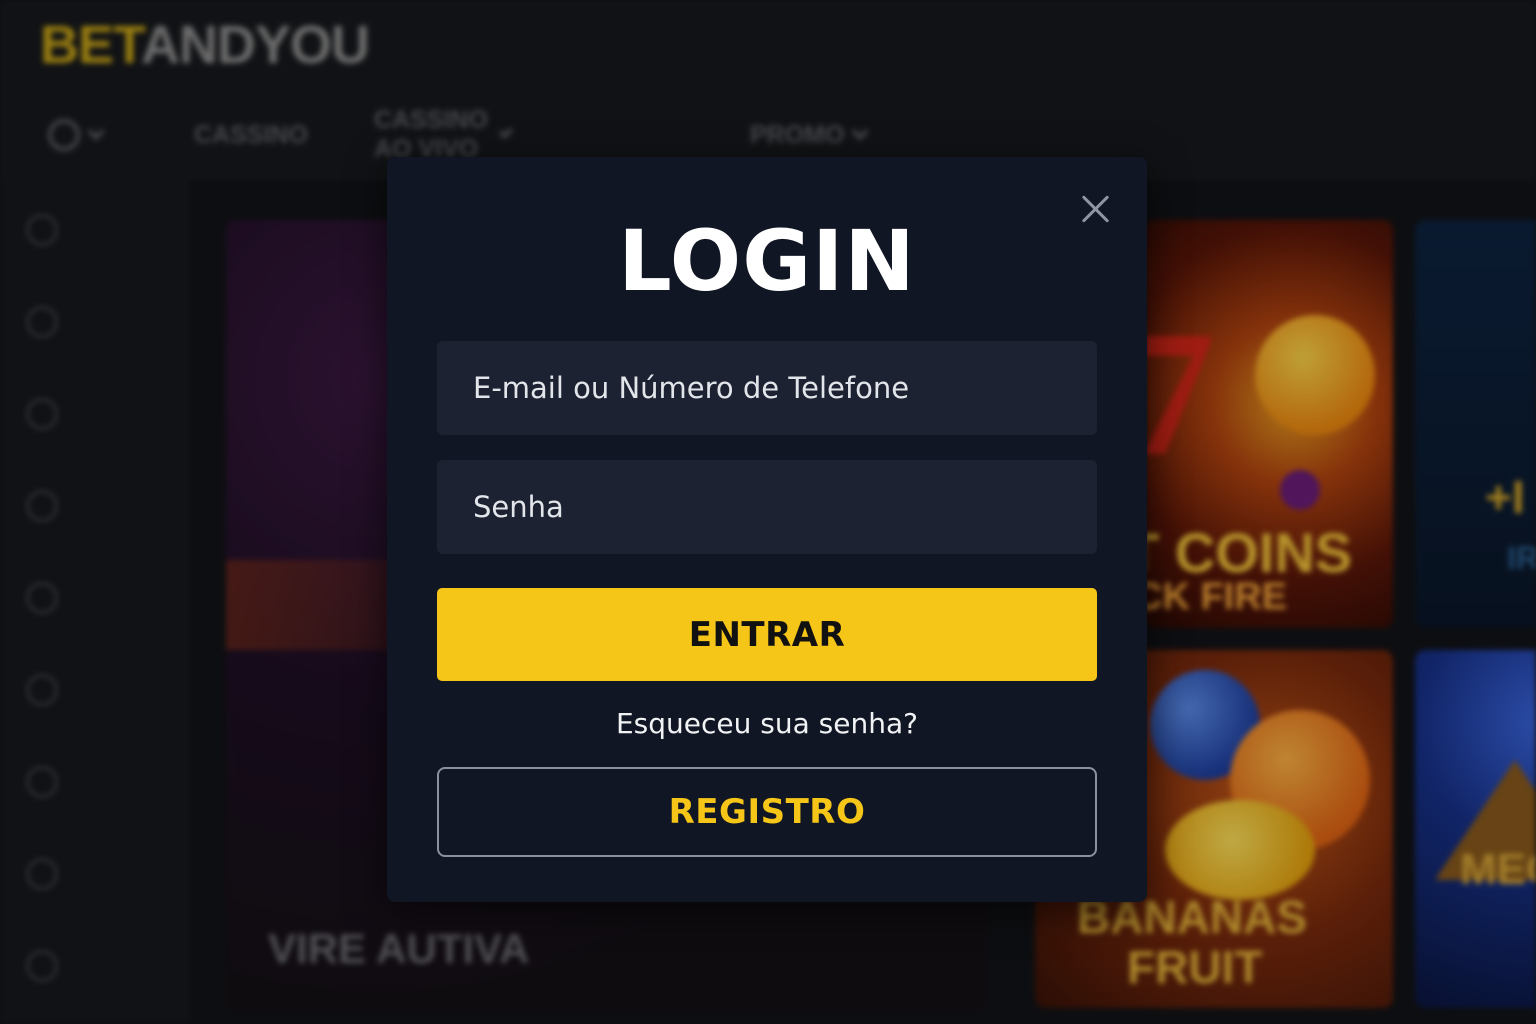 Image resolution: width=1536 pixels, height=1024 pixels. I want to click on register-button: REGISTRO, so click(767, 812).